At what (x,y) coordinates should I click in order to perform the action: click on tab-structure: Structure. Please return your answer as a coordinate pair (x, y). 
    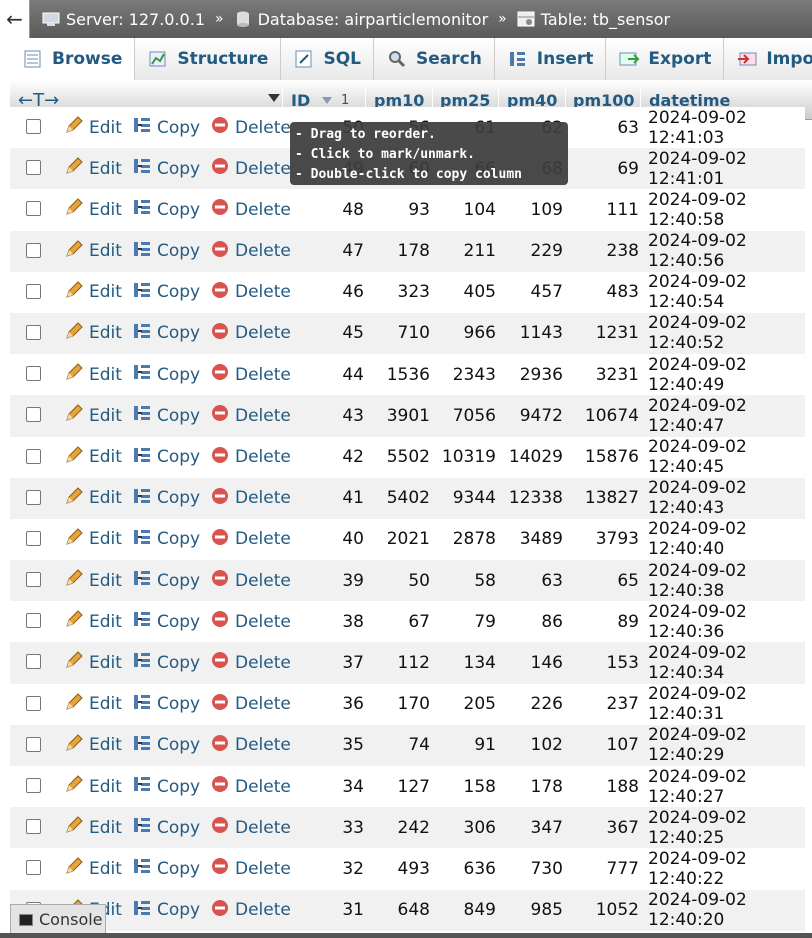
    Looking at the image, I should click on (208, 59).